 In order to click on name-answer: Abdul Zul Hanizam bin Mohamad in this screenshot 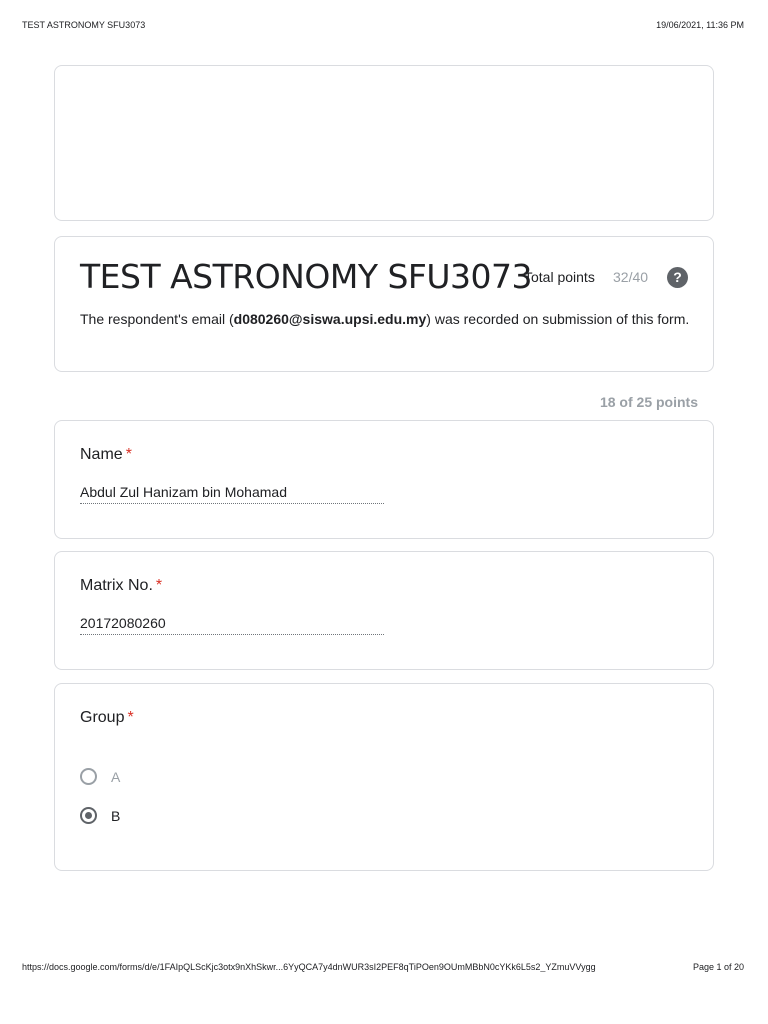, I will do `click(232, 494)`.